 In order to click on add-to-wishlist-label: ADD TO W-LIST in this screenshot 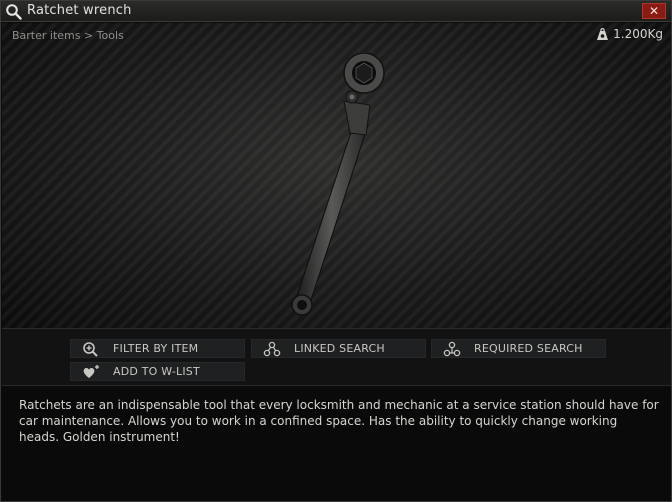, I will do `click(156, 371)`.